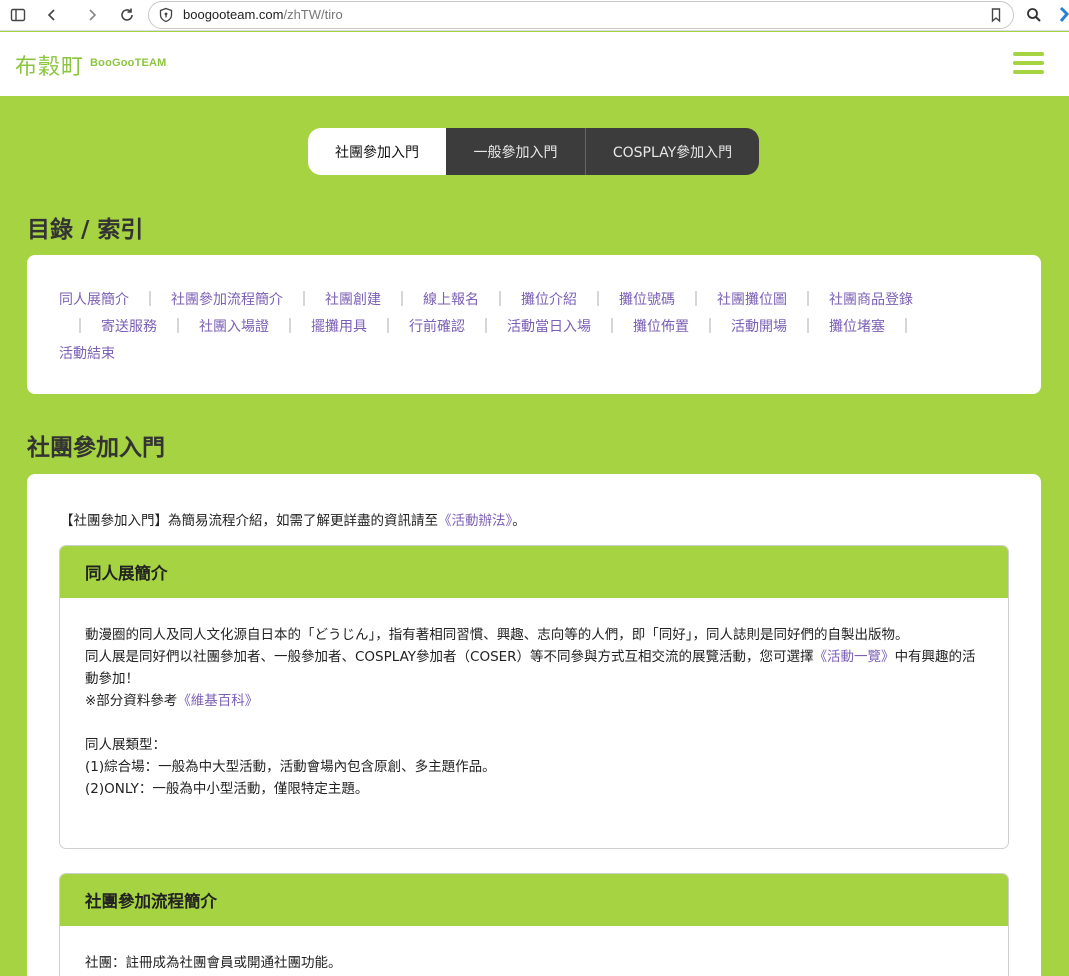  I want to click on paragraph: (1)綜合場：一般為中大型活動，活動會場內包含原創、多主題作品。, so click(290, 767).